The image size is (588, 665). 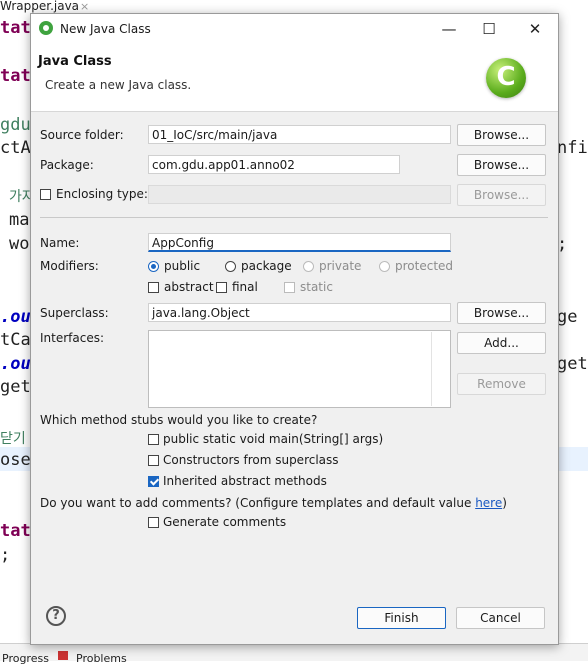 I want to click on progress-tab: Progress, so click(x=25, y=658).